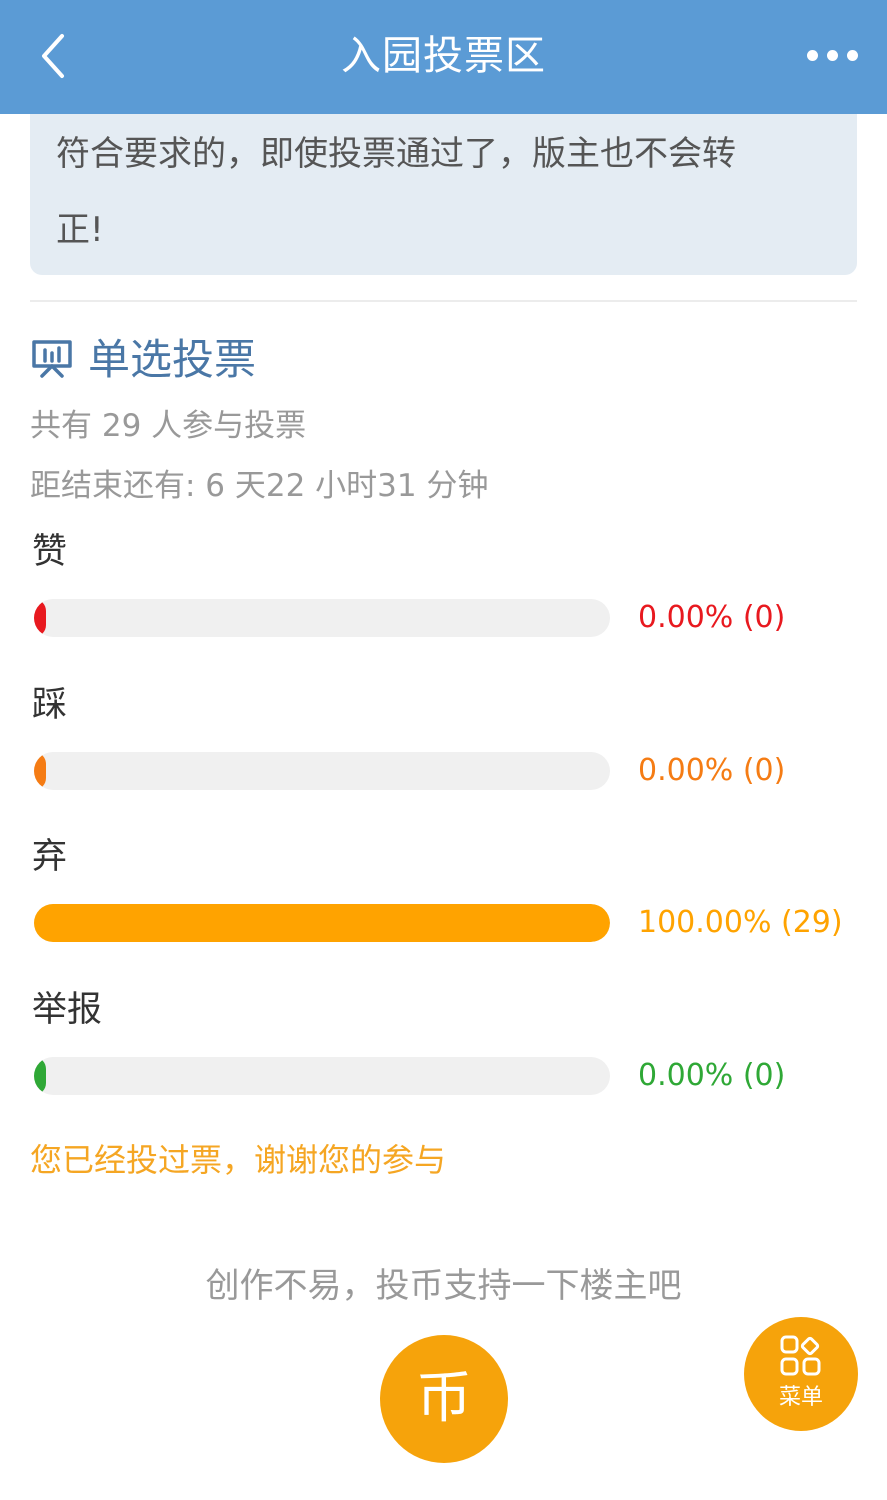 The image size is (887, 1500). What do you see at coordinates (800, 1397) in the screenshot?
I see `menu-label: 菜单` at bounding box center [800, 1397].